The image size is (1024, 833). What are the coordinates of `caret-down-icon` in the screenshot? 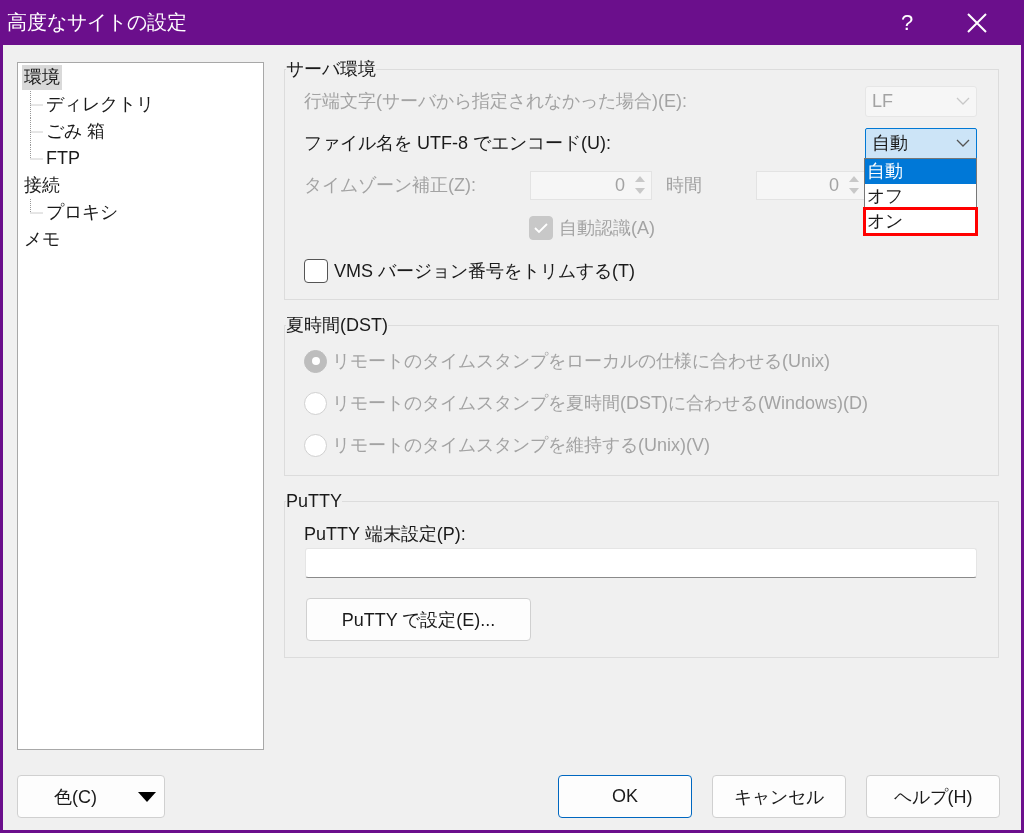 It's located at (147, 796).